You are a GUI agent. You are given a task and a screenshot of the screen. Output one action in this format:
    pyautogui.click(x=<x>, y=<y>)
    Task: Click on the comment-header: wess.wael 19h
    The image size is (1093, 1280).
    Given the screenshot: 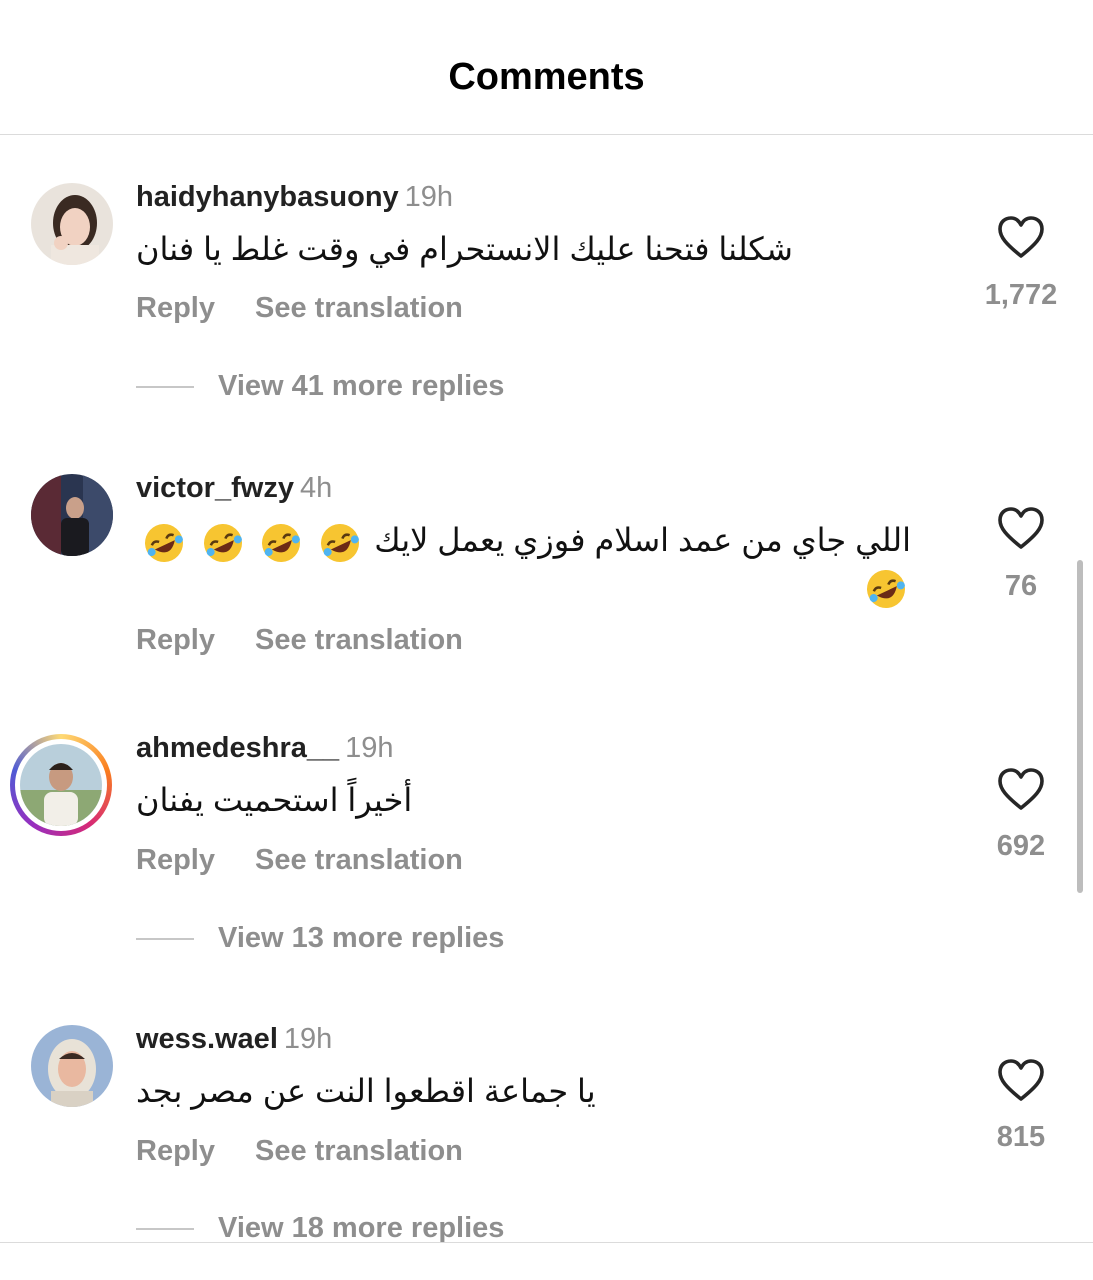 What is the action you would take?
    pyautogui.click(x=234, y=1039)
    